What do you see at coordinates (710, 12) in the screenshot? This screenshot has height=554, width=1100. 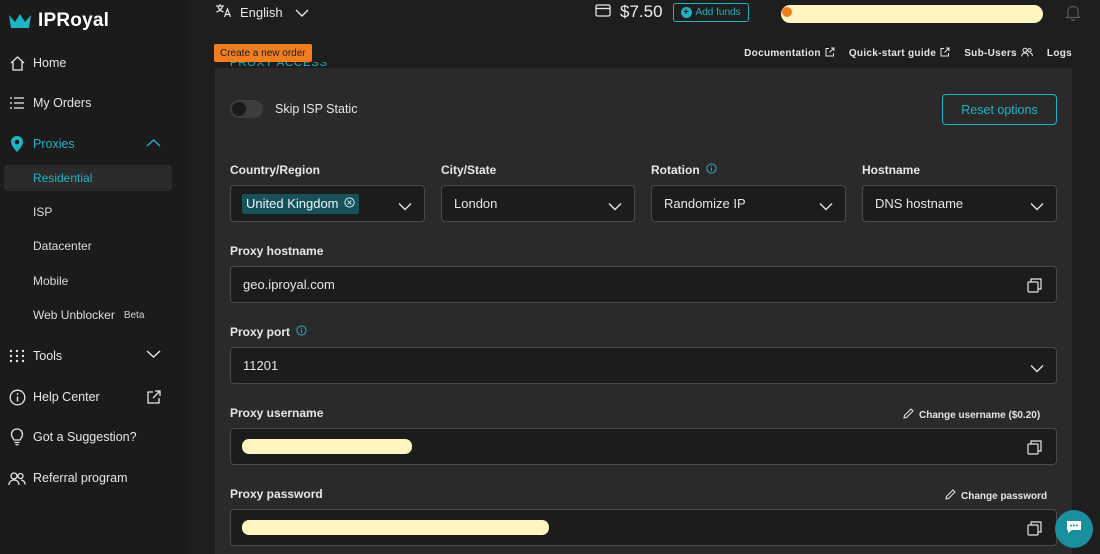 I see `add-funds-button: + Add funds` at bounding box center [710, 12].